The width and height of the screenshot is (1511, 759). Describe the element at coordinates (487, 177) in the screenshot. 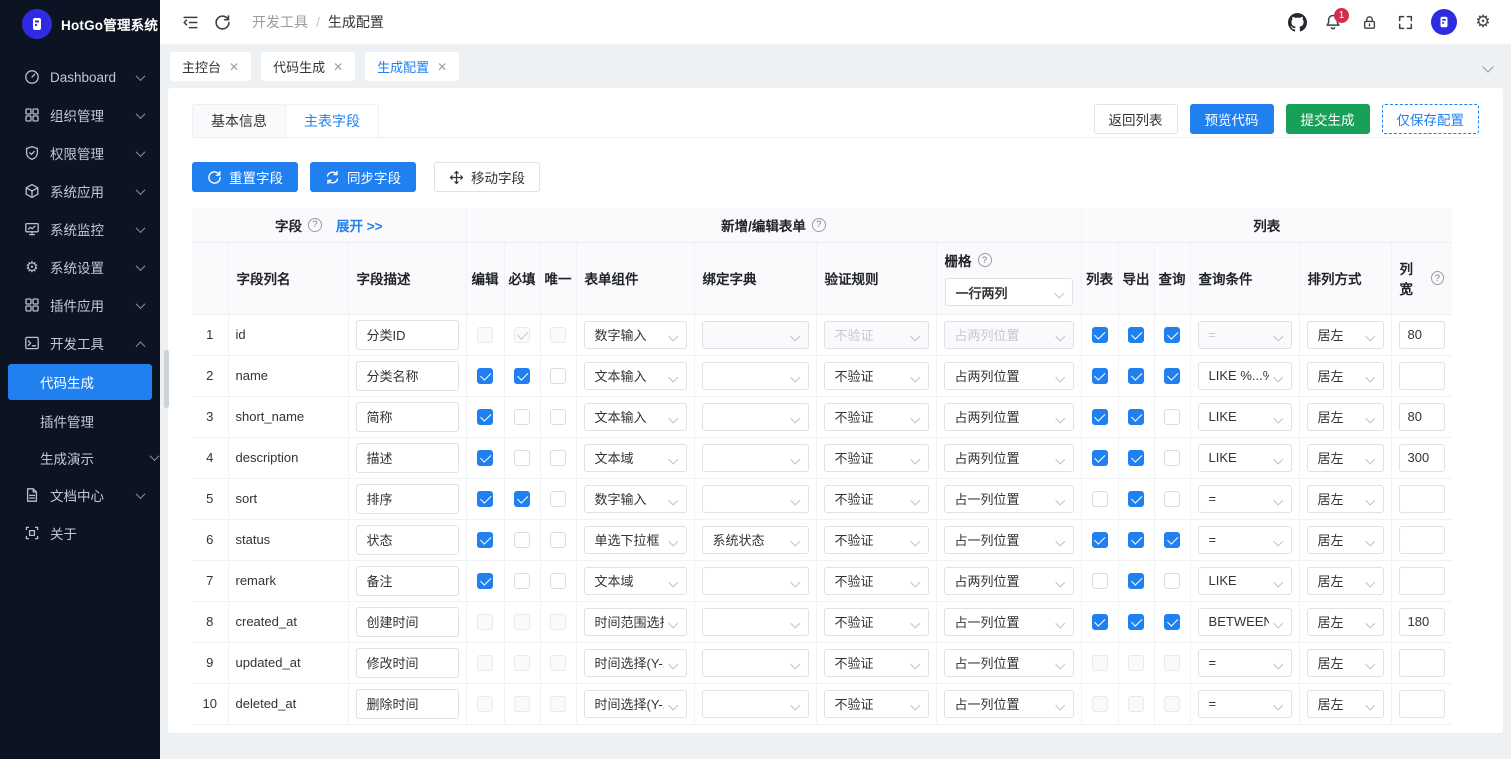

I see `移动字段-button: 移动字段` at that location.